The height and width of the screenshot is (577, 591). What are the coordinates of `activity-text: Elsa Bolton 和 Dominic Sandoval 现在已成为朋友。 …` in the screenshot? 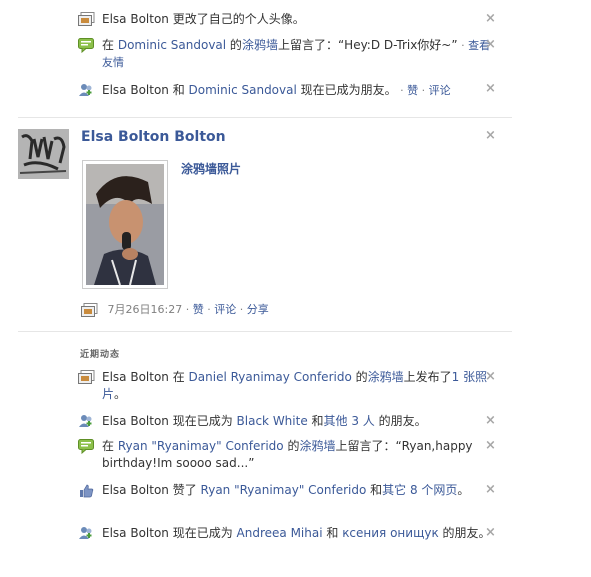 It's located at (300, 90).